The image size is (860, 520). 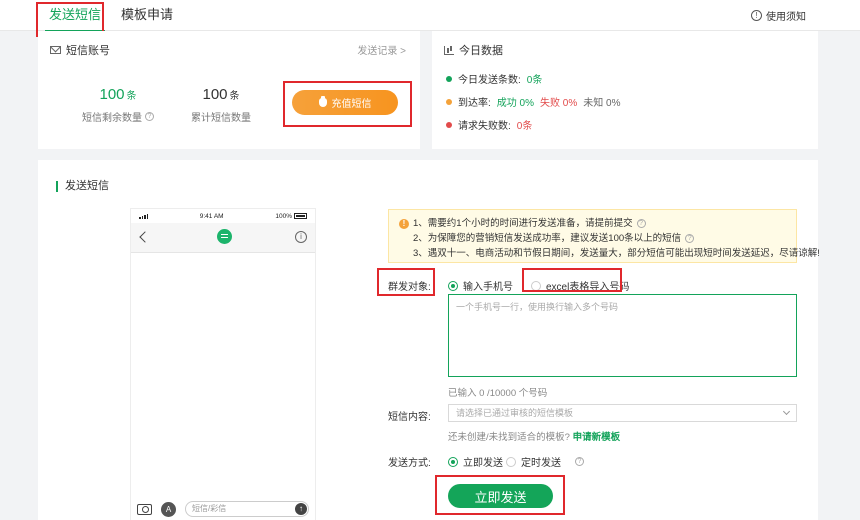 I want to click on battery-status: 100%, so click(x=291, y=216).